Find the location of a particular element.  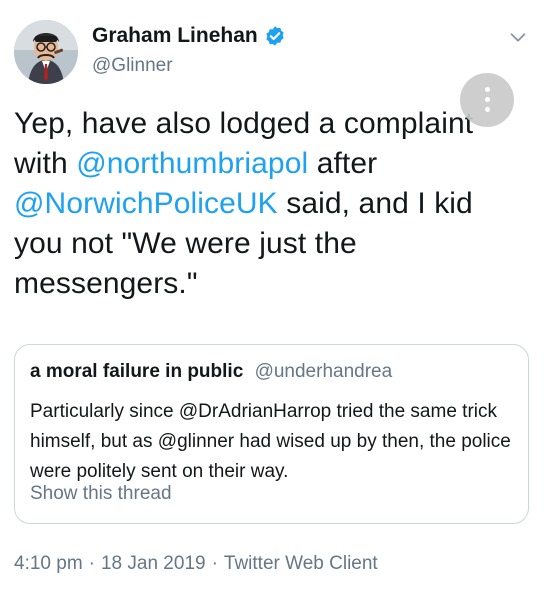

author-handle: @Glinner is located at coordinates (132, 66).